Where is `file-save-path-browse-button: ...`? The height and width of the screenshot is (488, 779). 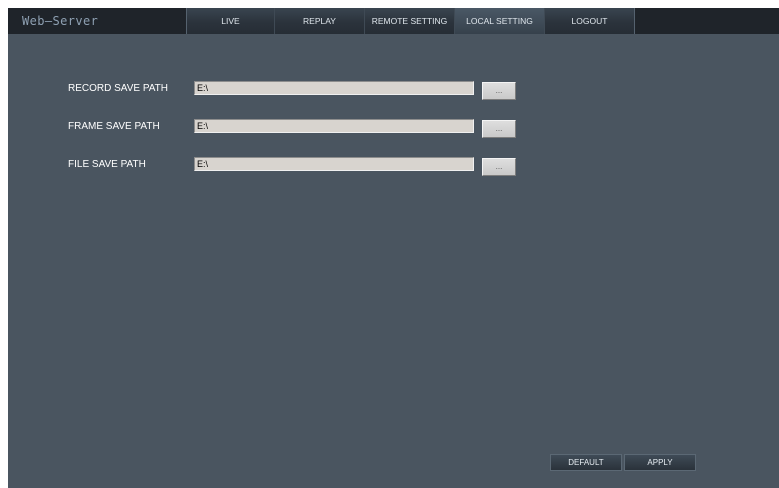
file-save-path-browse-button: ... is located at coordinates (499, 167).